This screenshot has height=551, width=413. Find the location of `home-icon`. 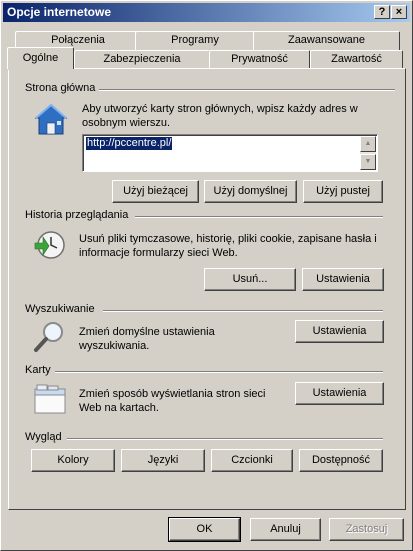

home-icon is located at coordinates (51, 119).